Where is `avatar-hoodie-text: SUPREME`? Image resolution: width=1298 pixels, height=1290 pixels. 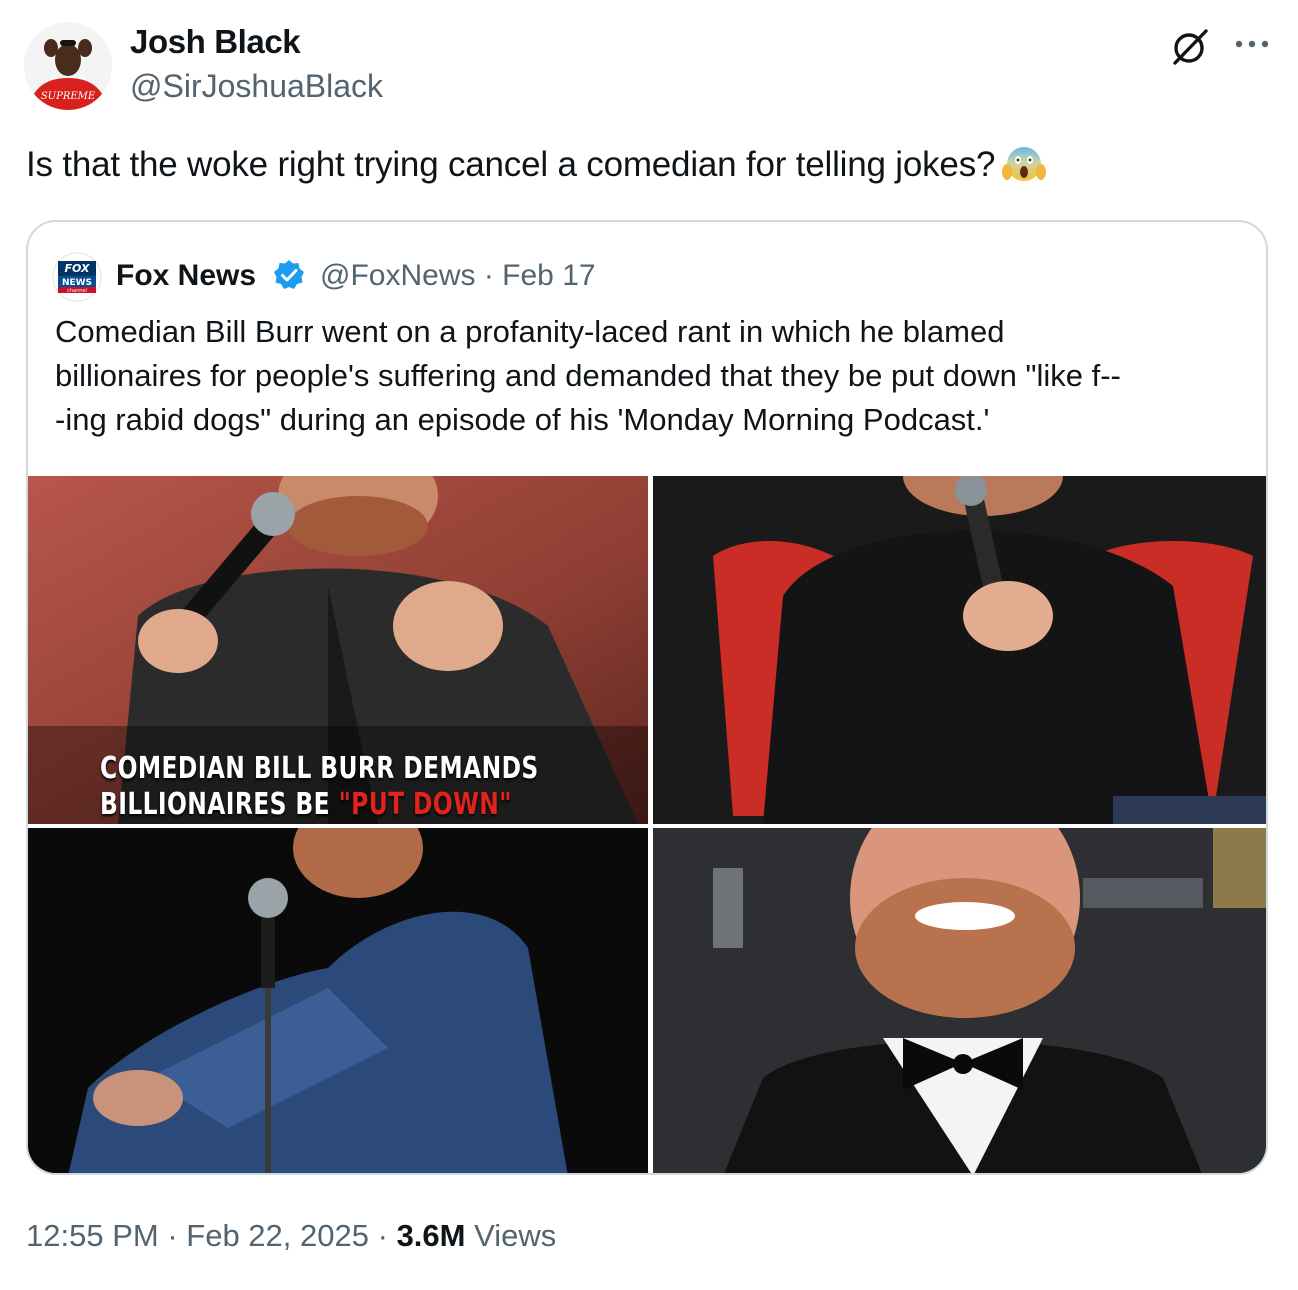
avatar-hoodie-text: SUPREME is located at coordinates (68, 96).